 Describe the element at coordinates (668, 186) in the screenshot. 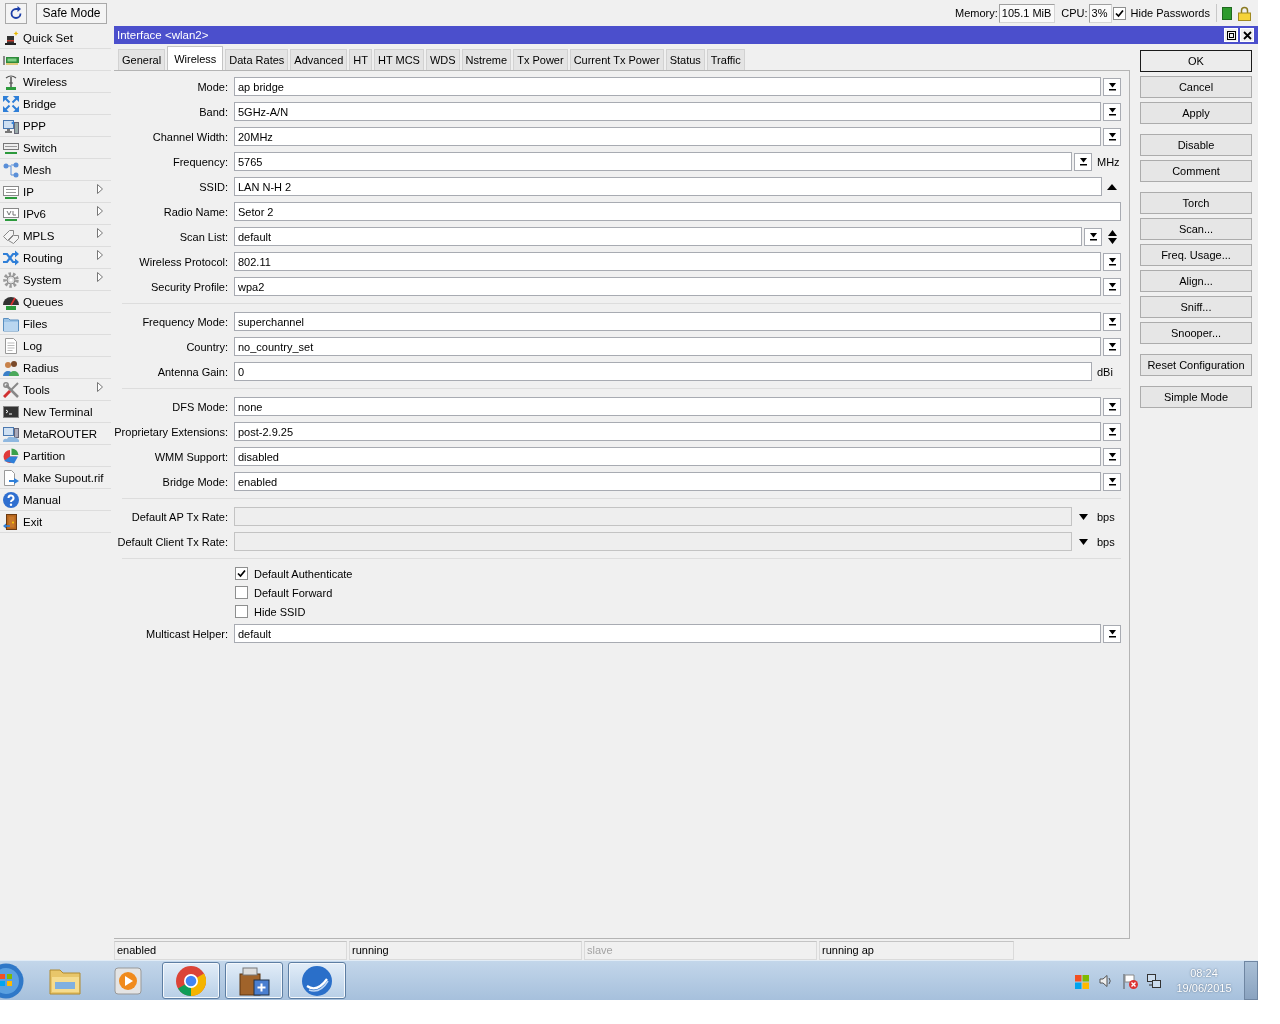

I see `text-field: LAN N-H 2` at that location.